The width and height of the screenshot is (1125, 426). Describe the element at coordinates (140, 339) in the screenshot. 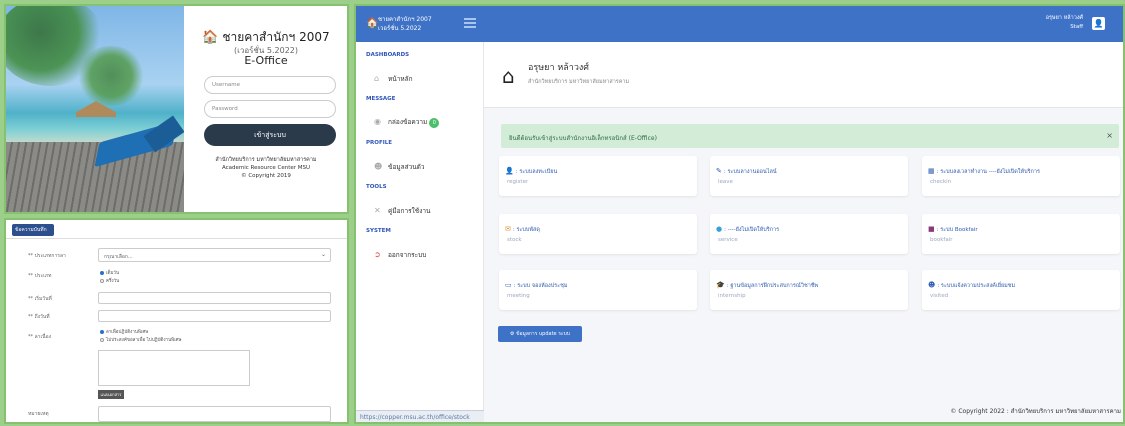

I see `radio-no-special-work: ไม่ประสงค์ขอลาเพื่อ ไปปฏิบัติงานพิเศษ` at that location.